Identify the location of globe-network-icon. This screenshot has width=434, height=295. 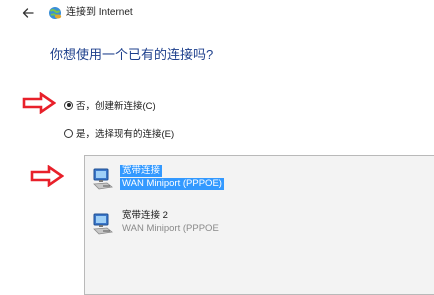
(55, 13).